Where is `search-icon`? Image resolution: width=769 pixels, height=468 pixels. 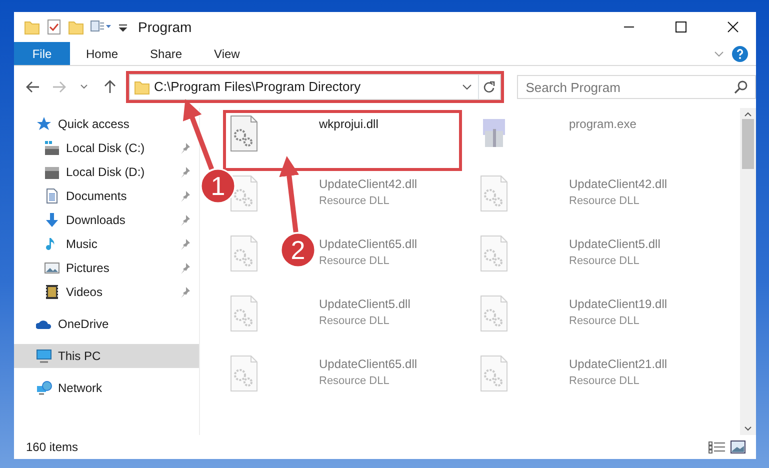
search-icon is located at coordinates (741, 87).